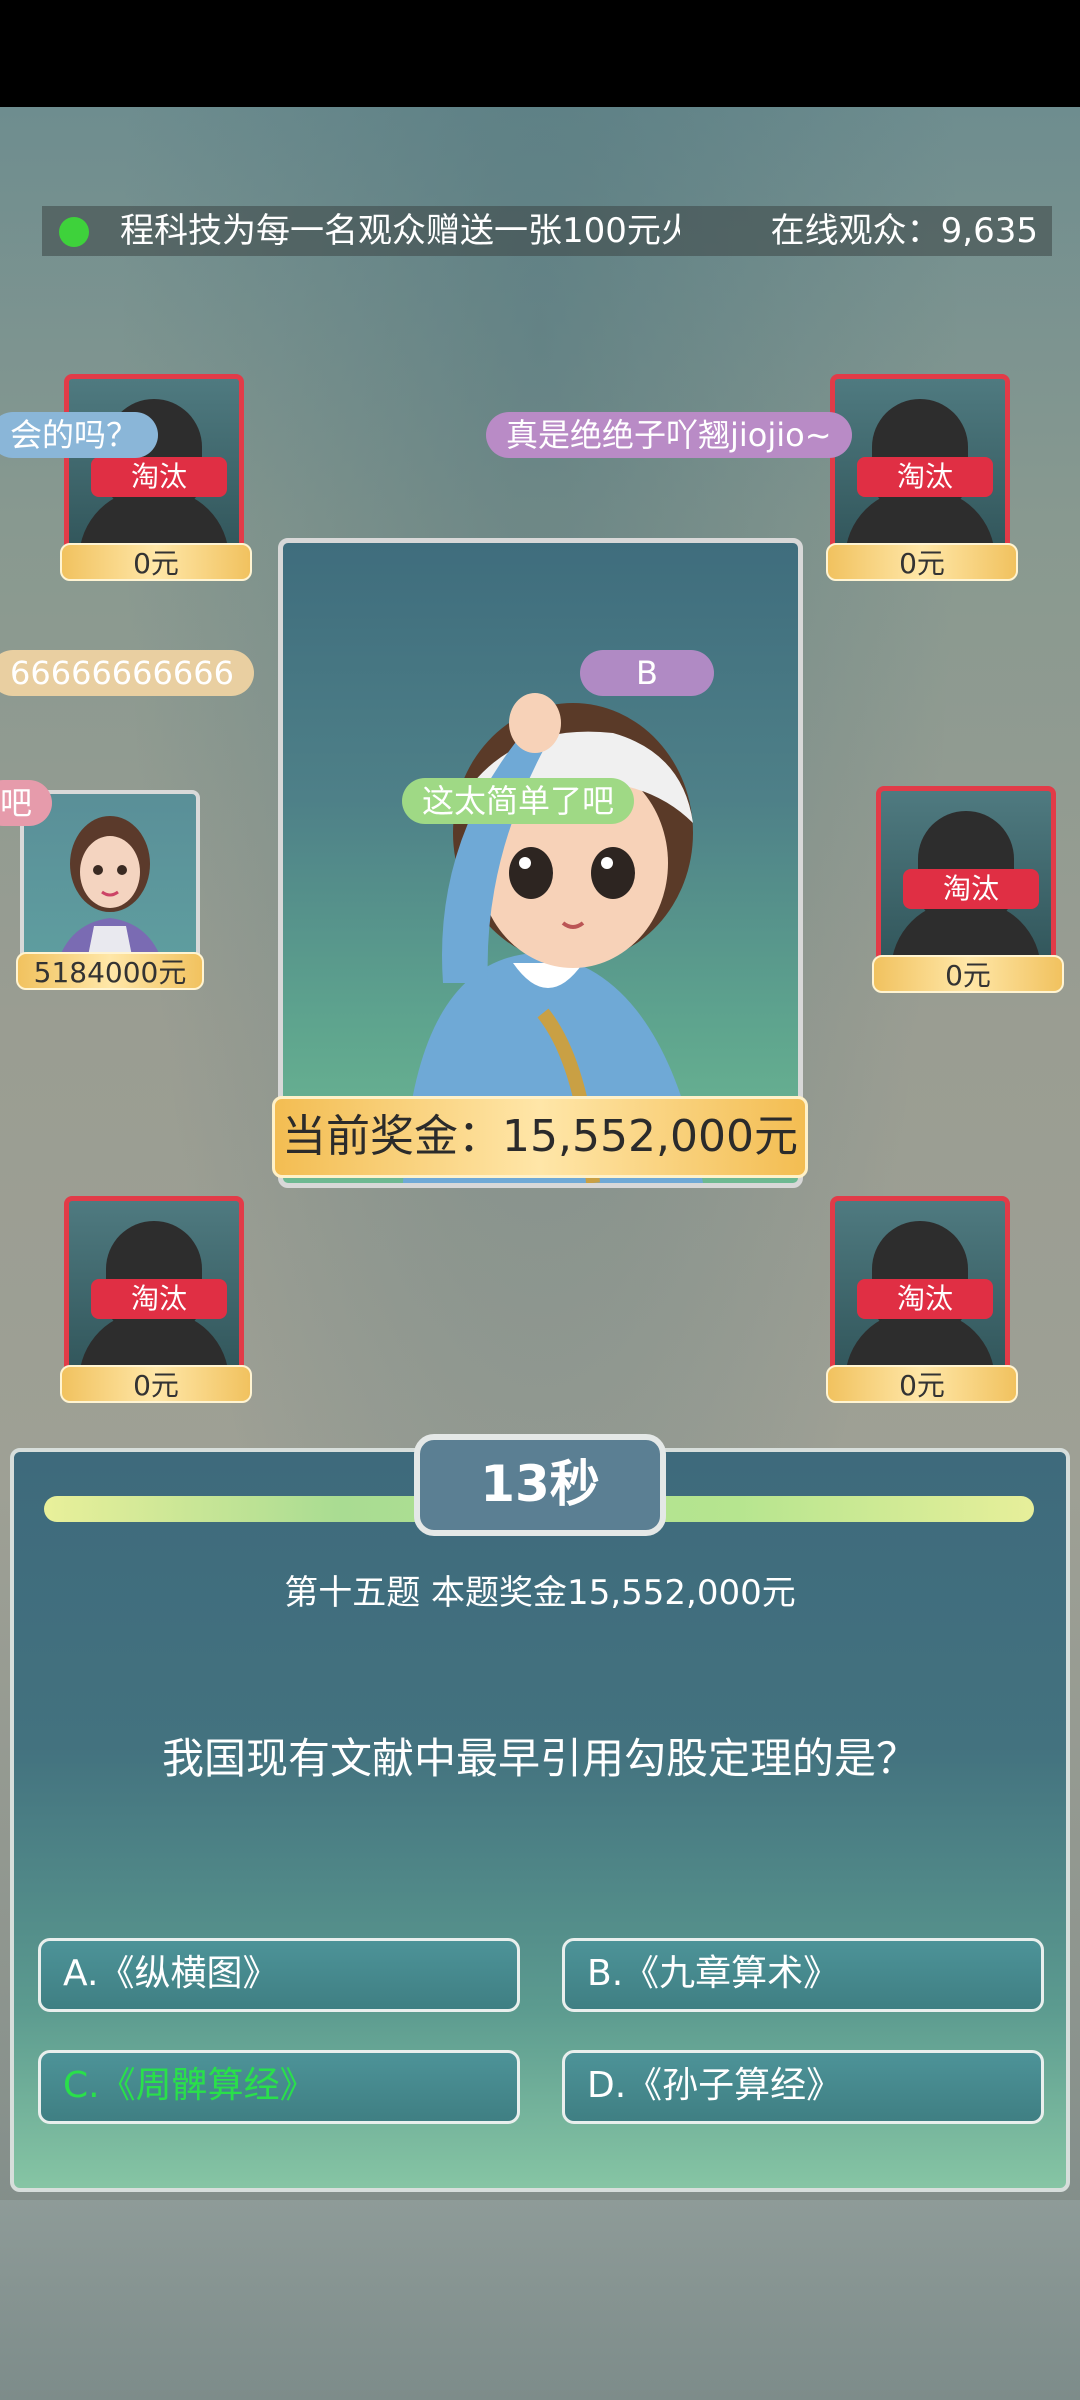 The width and height of the screenshot is (1080, 2400). Describe the element at coordinates (400, 231) in the screenshot. I see `ticker-message: 程科技为每一名观众赠送一张100元火箭传` at that location.